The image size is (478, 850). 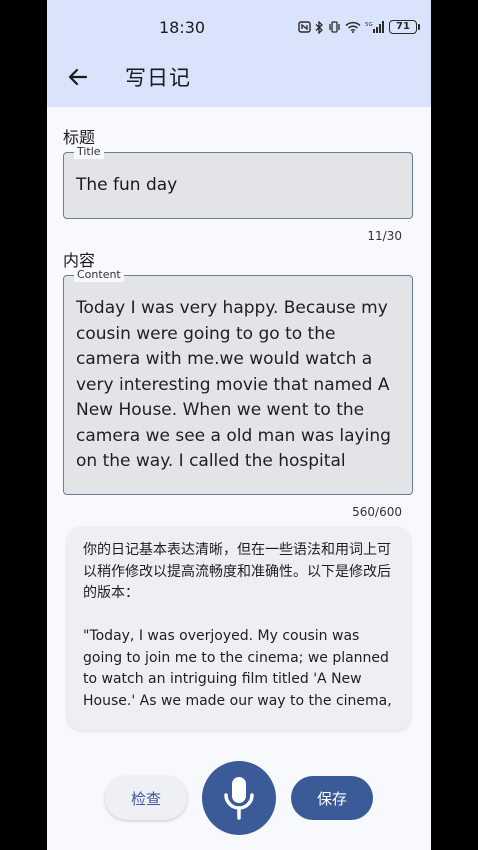 I want to click on title-field-legend: Title, so click(x=89, y=152).